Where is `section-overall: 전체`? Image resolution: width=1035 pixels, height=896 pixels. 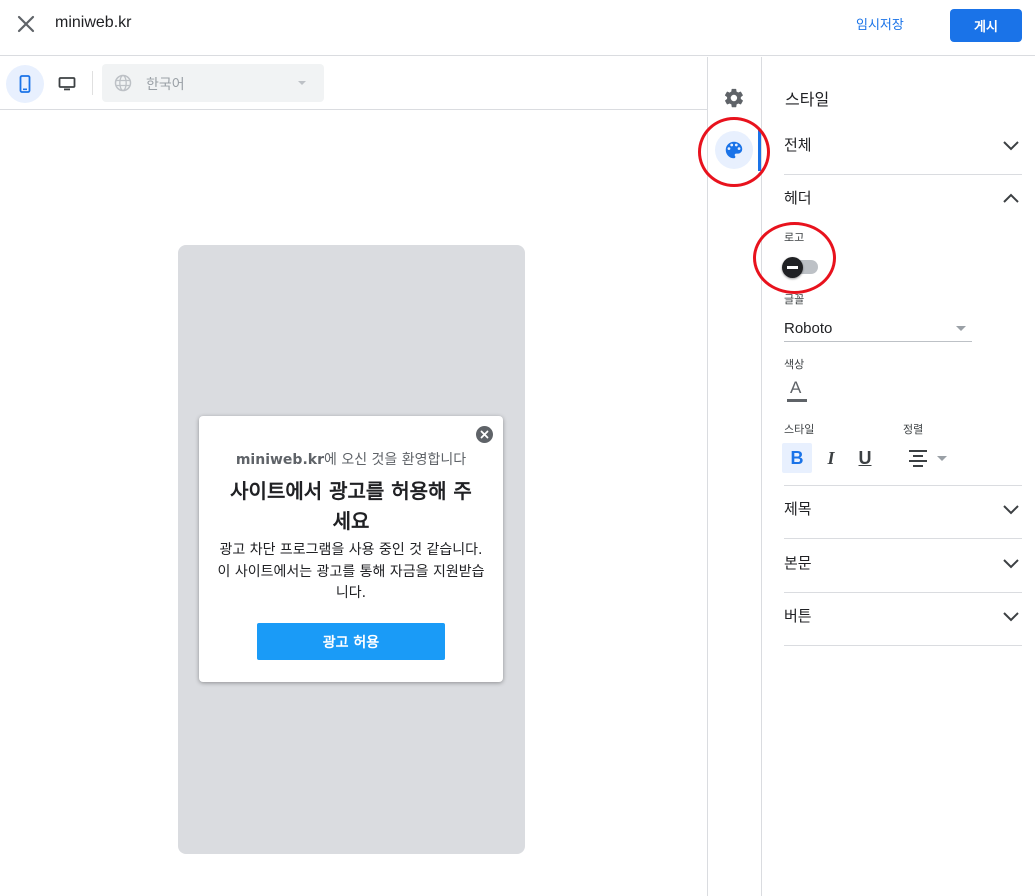 section-overall: 전체 is located at coordinates (903, 148).